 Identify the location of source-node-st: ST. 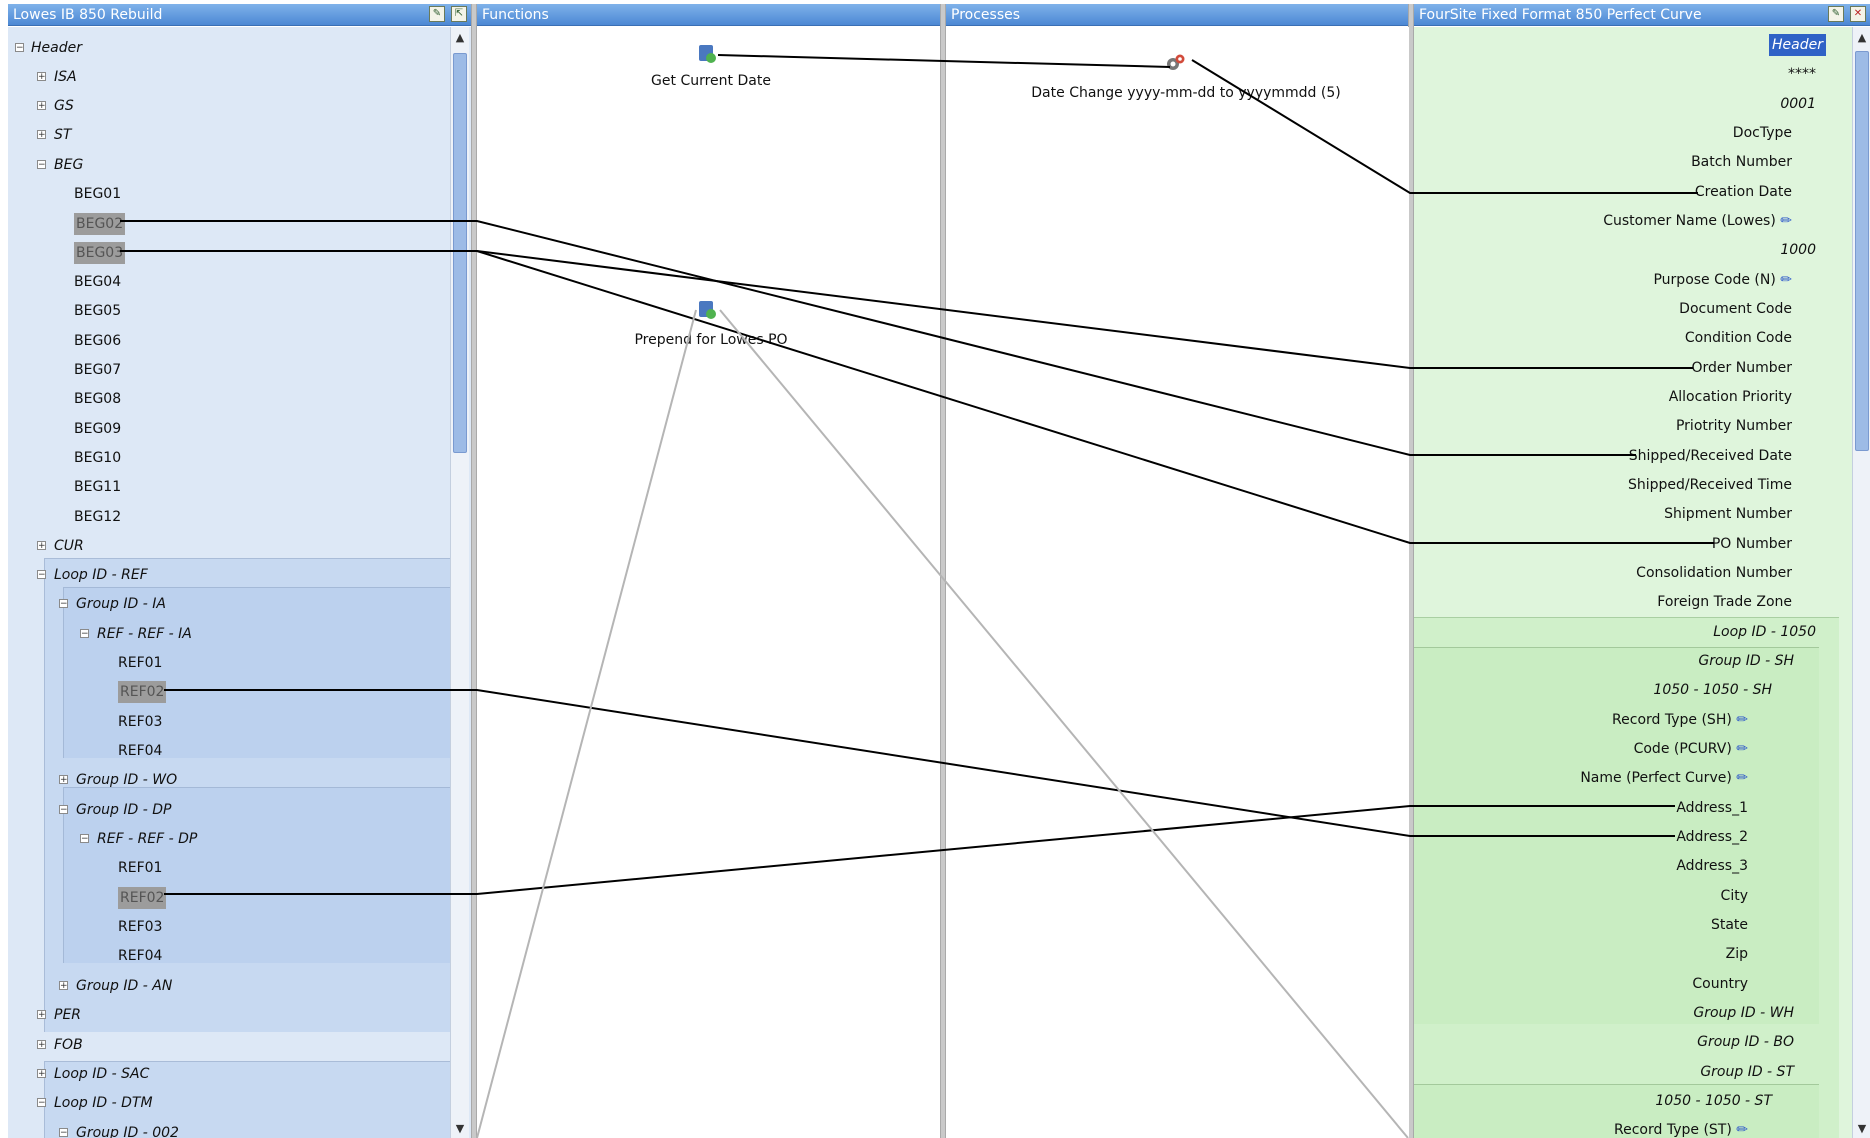
(62, 135).